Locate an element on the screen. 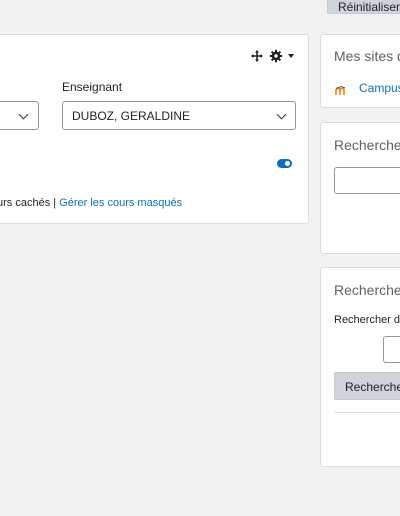  course-search-button-label: Rechercher is located at coordinates (372, 387).